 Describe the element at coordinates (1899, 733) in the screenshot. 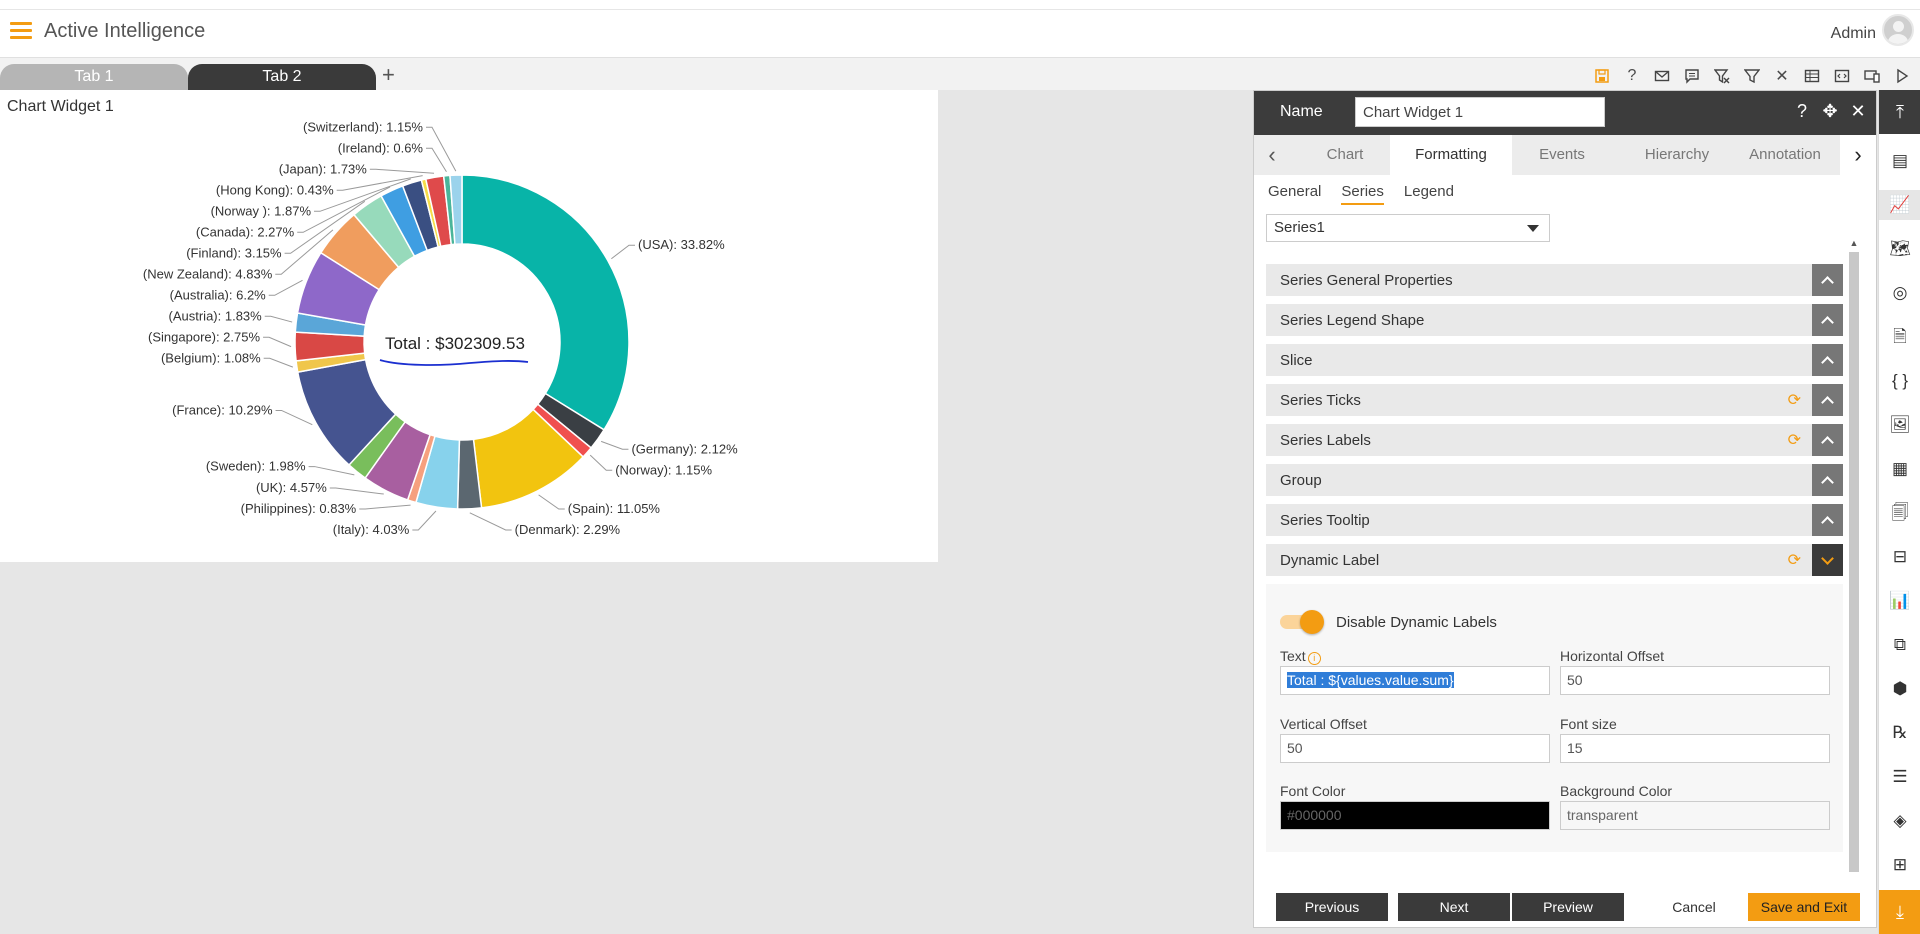

I see `rx-icon: ℞` at that location.